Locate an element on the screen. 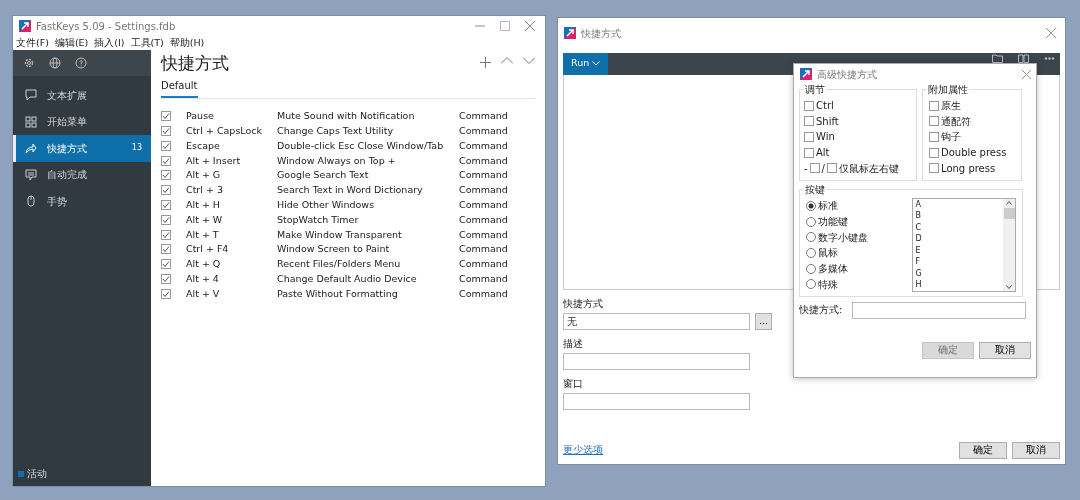  list-item: D is located at coordinates (959, 239).